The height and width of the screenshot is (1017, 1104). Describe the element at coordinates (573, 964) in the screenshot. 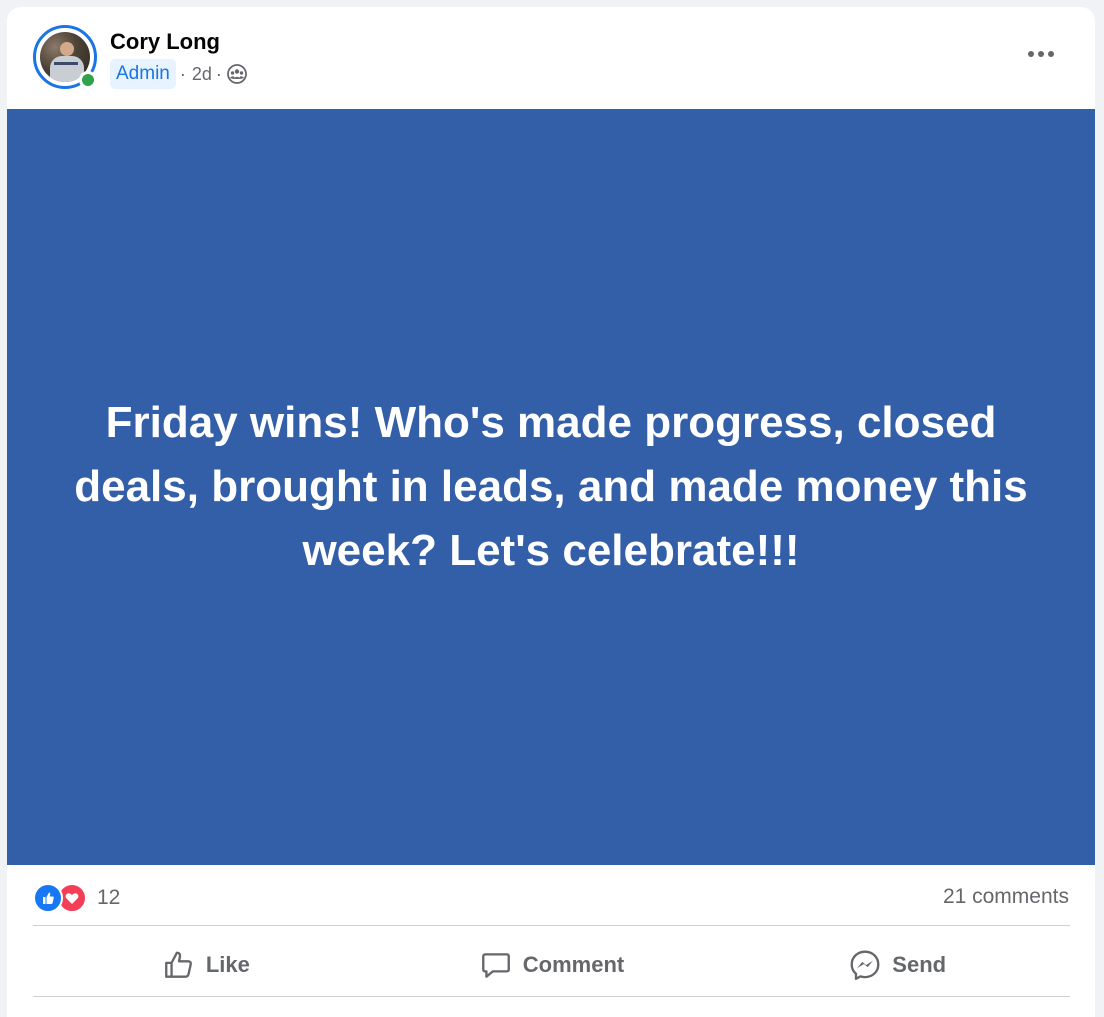

I see `comment-label: Comment` at that location.